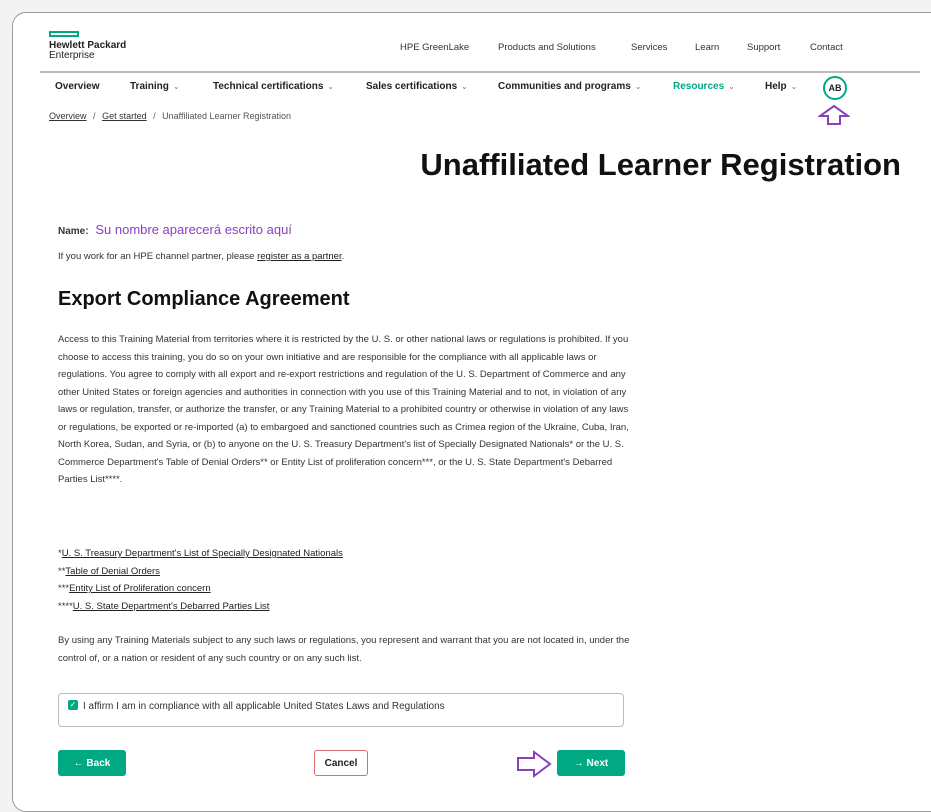 The width and height of the screenshot is (931, 812). Describe the element at coordinates (72, 55) in the screenshot. I see `logo-line2: Enterprise` at that location.